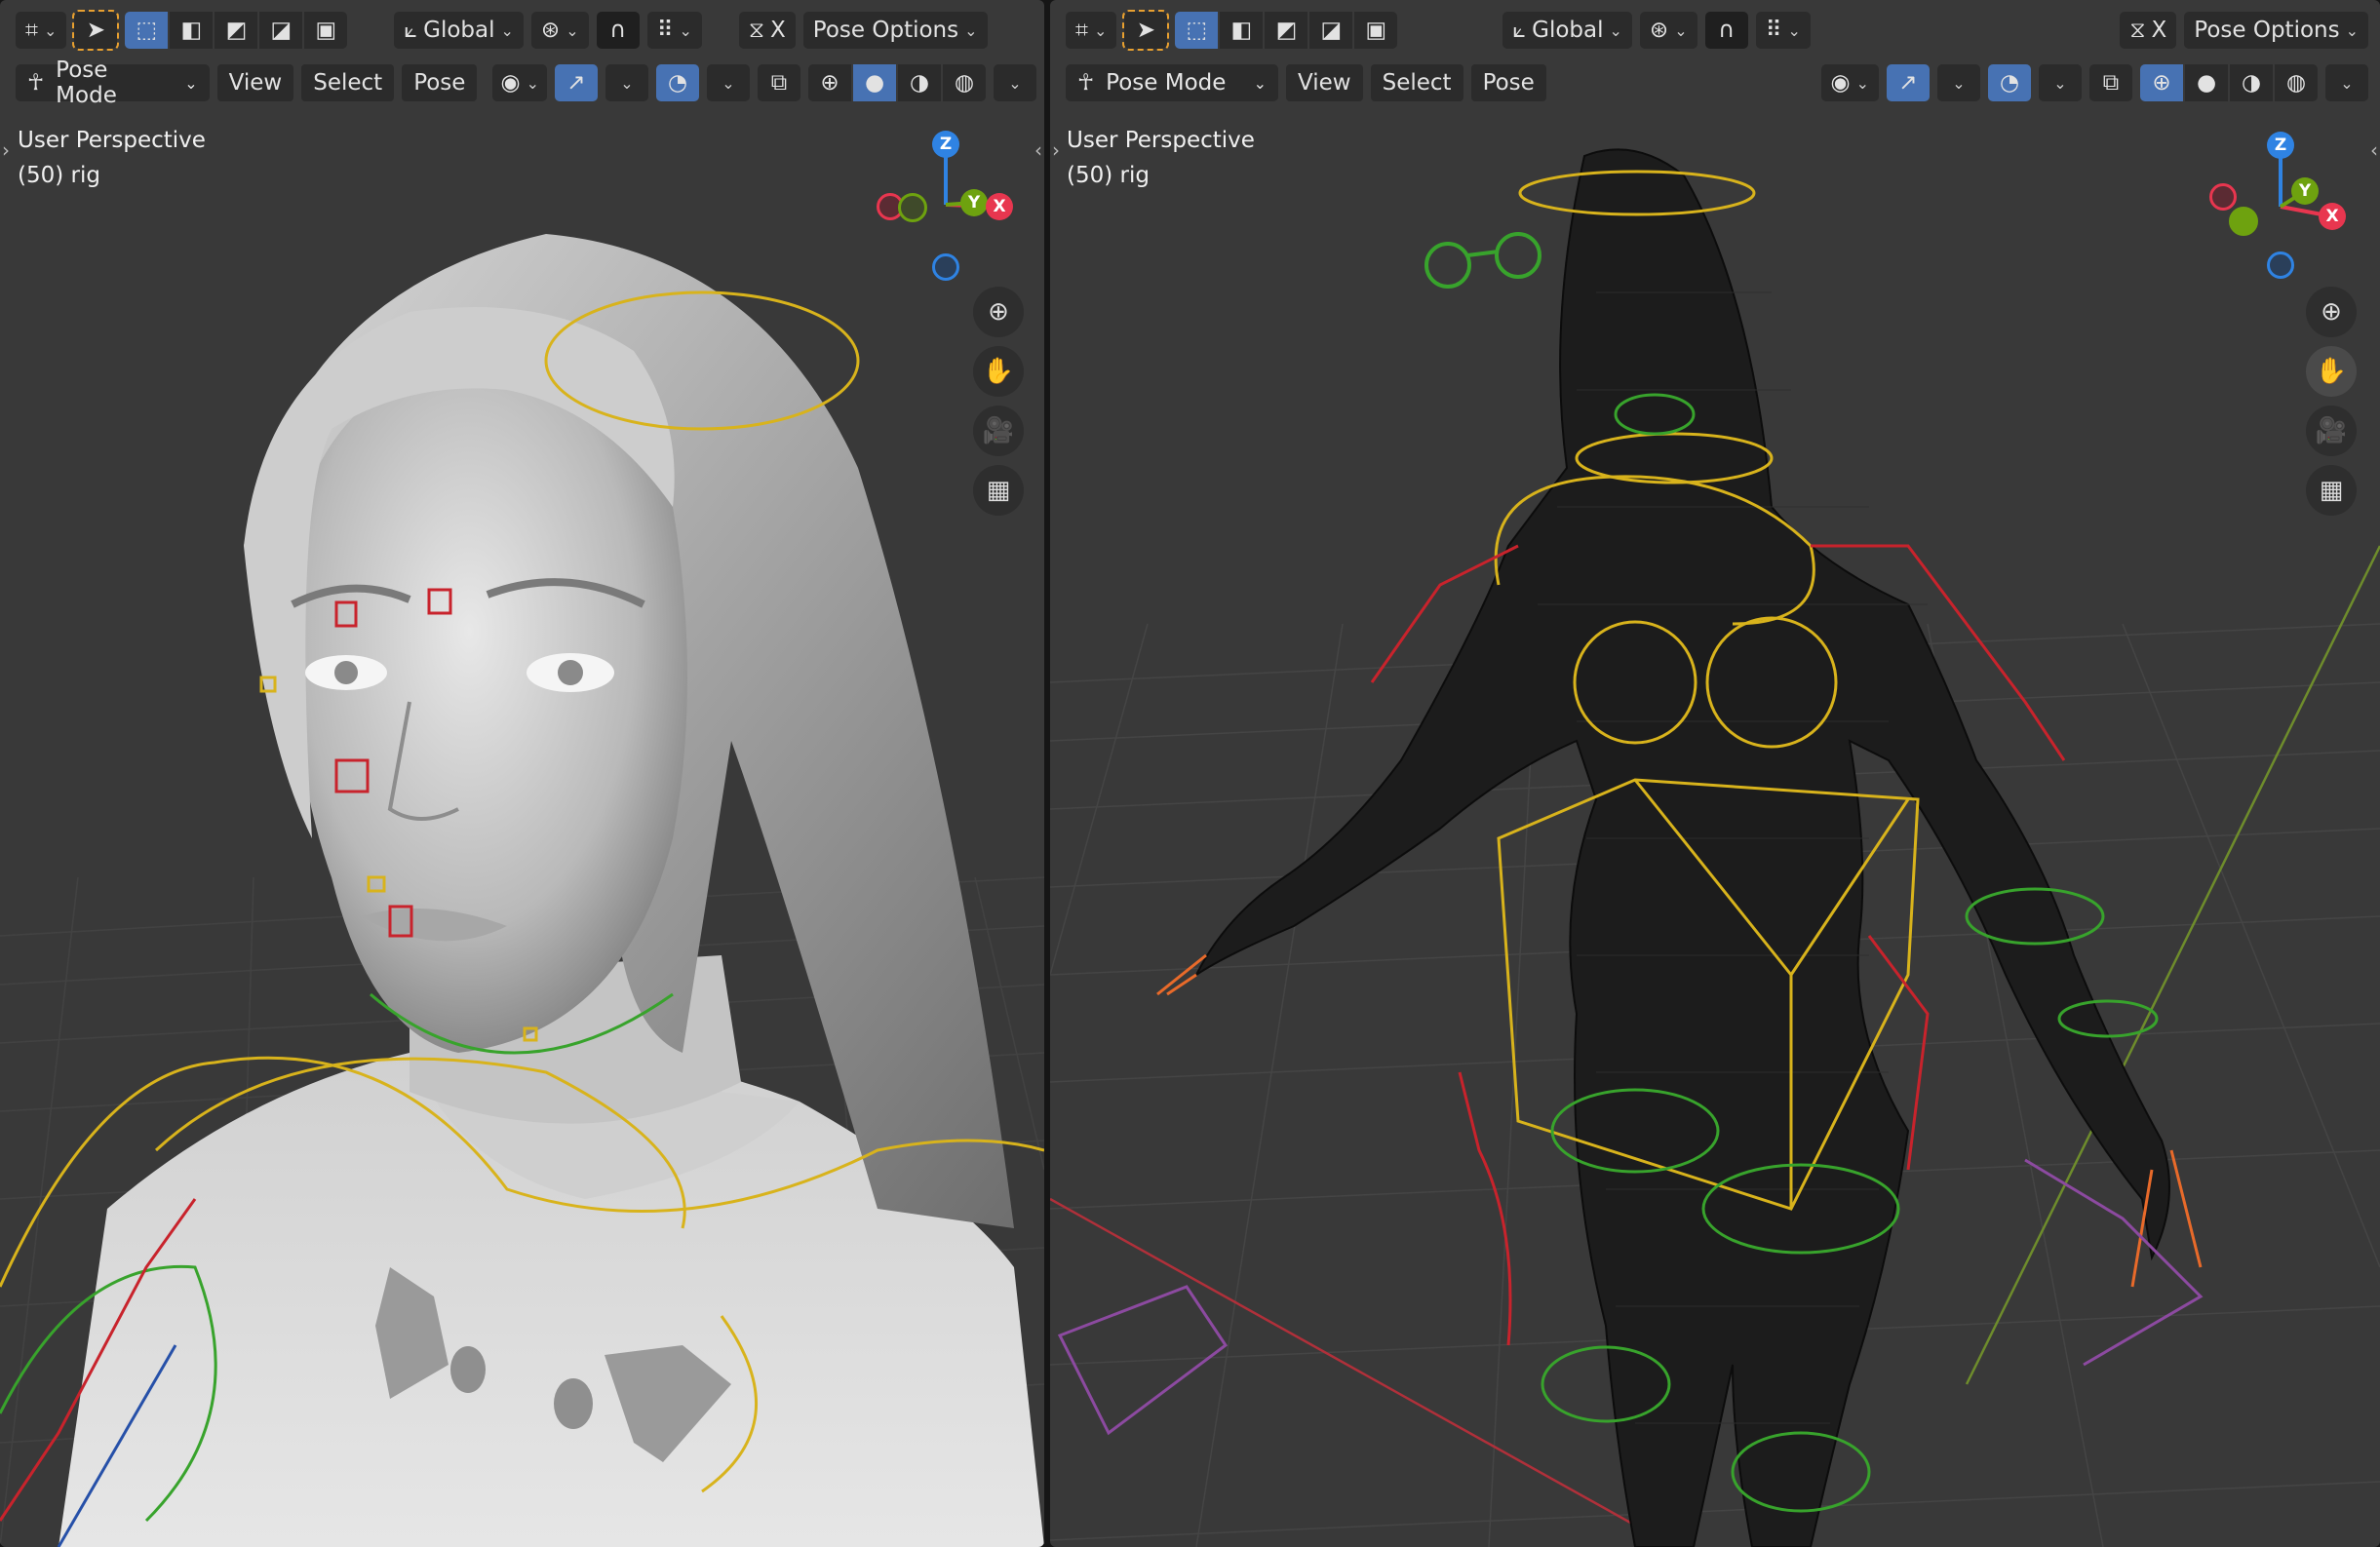 The image size is (2380, 1547). What do you see at coordinates (1840, 83) in the screenshot?
I see `eye-icon: ◉` at bounding box center [1840, 83].